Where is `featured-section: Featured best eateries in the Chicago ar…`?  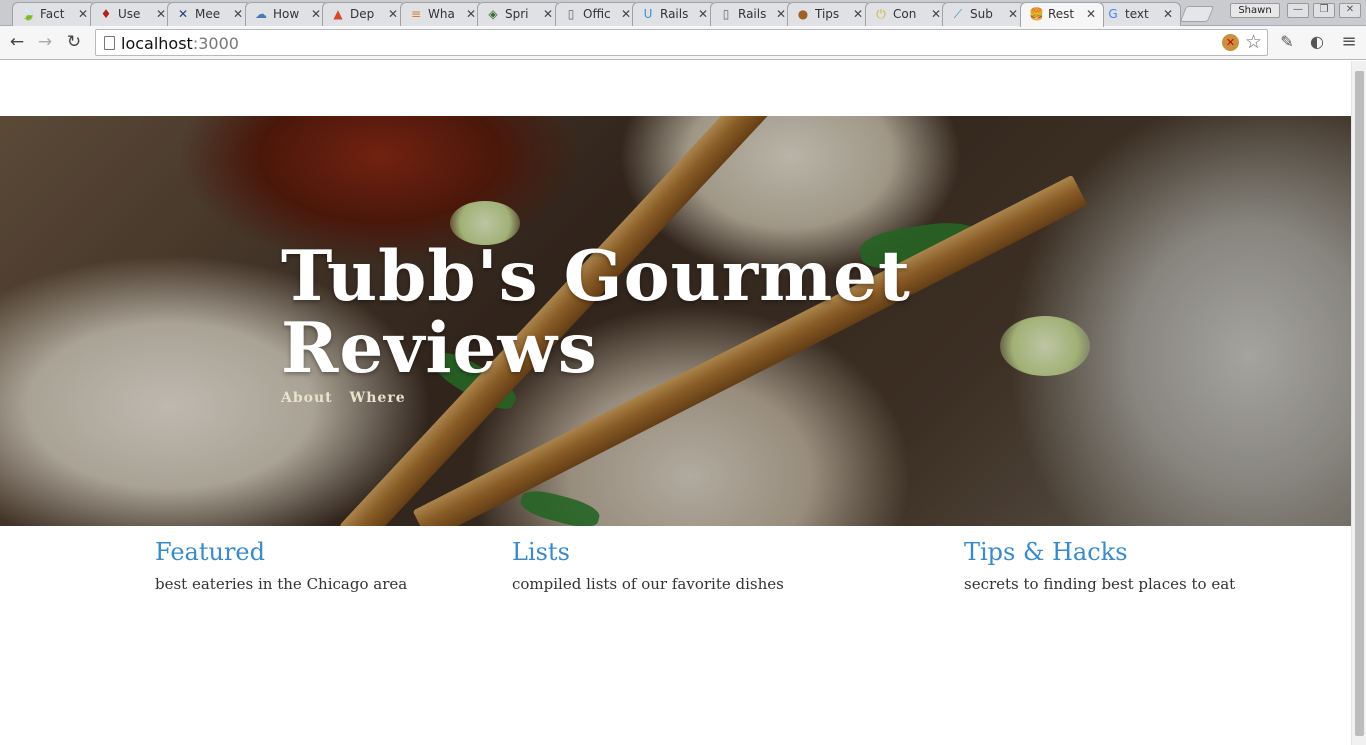
featured-section: Featured best eateries in the Chicago ar… is located at coordinates (281, 565).